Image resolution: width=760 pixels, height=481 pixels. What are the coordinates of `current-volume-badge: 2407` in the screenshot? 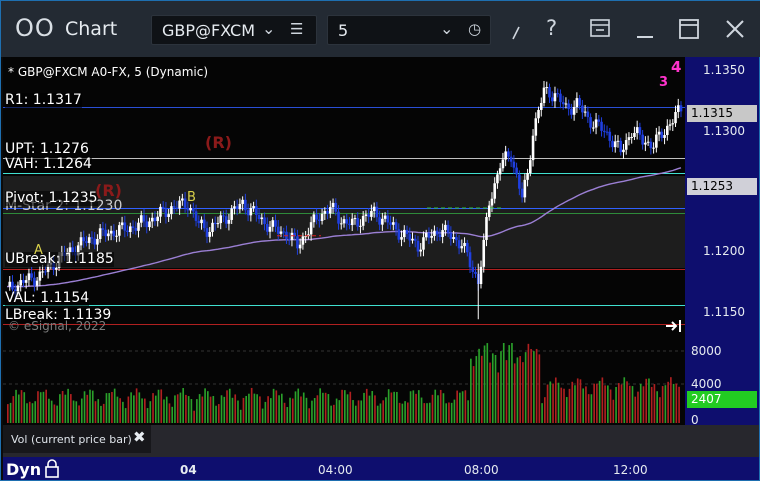 It's located at (722, 399).